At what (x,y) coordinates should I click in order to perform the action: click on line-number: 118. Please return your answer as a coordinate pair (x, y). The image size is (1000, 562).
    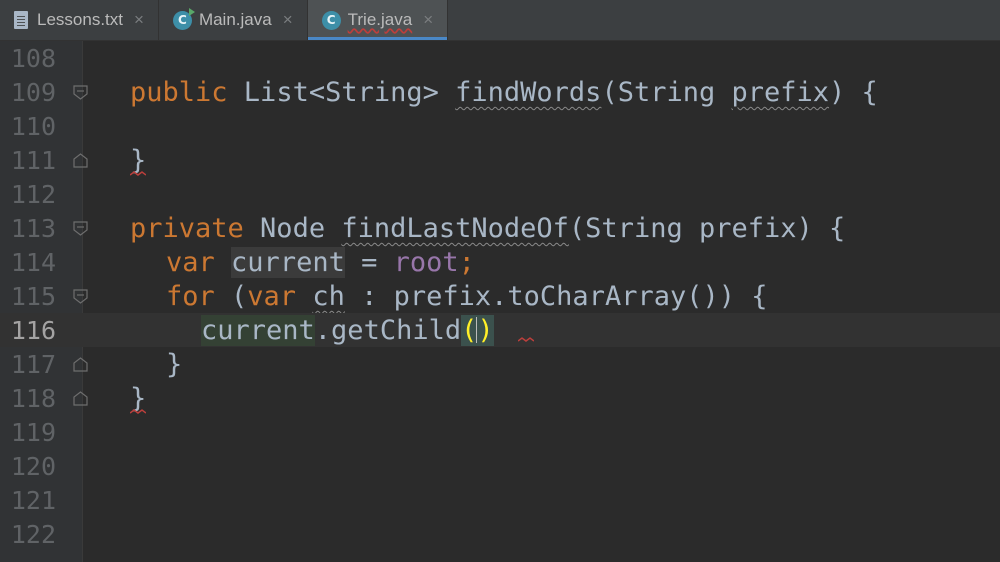
    Looking at the image, I should click on (33, 398).